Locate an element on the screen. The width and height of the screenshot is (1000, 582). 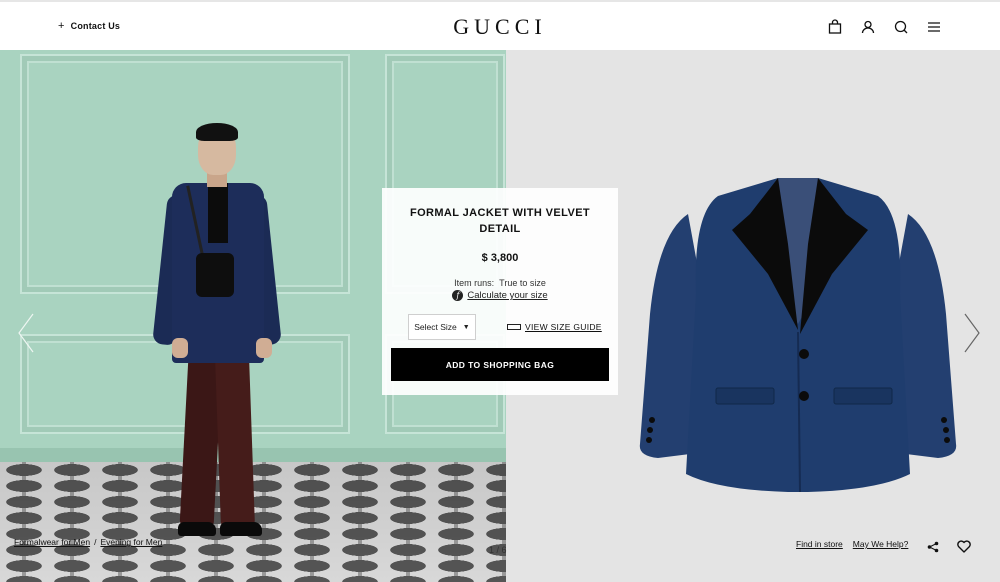
wishlist-heart-icon is located at coordinates (964, 546).